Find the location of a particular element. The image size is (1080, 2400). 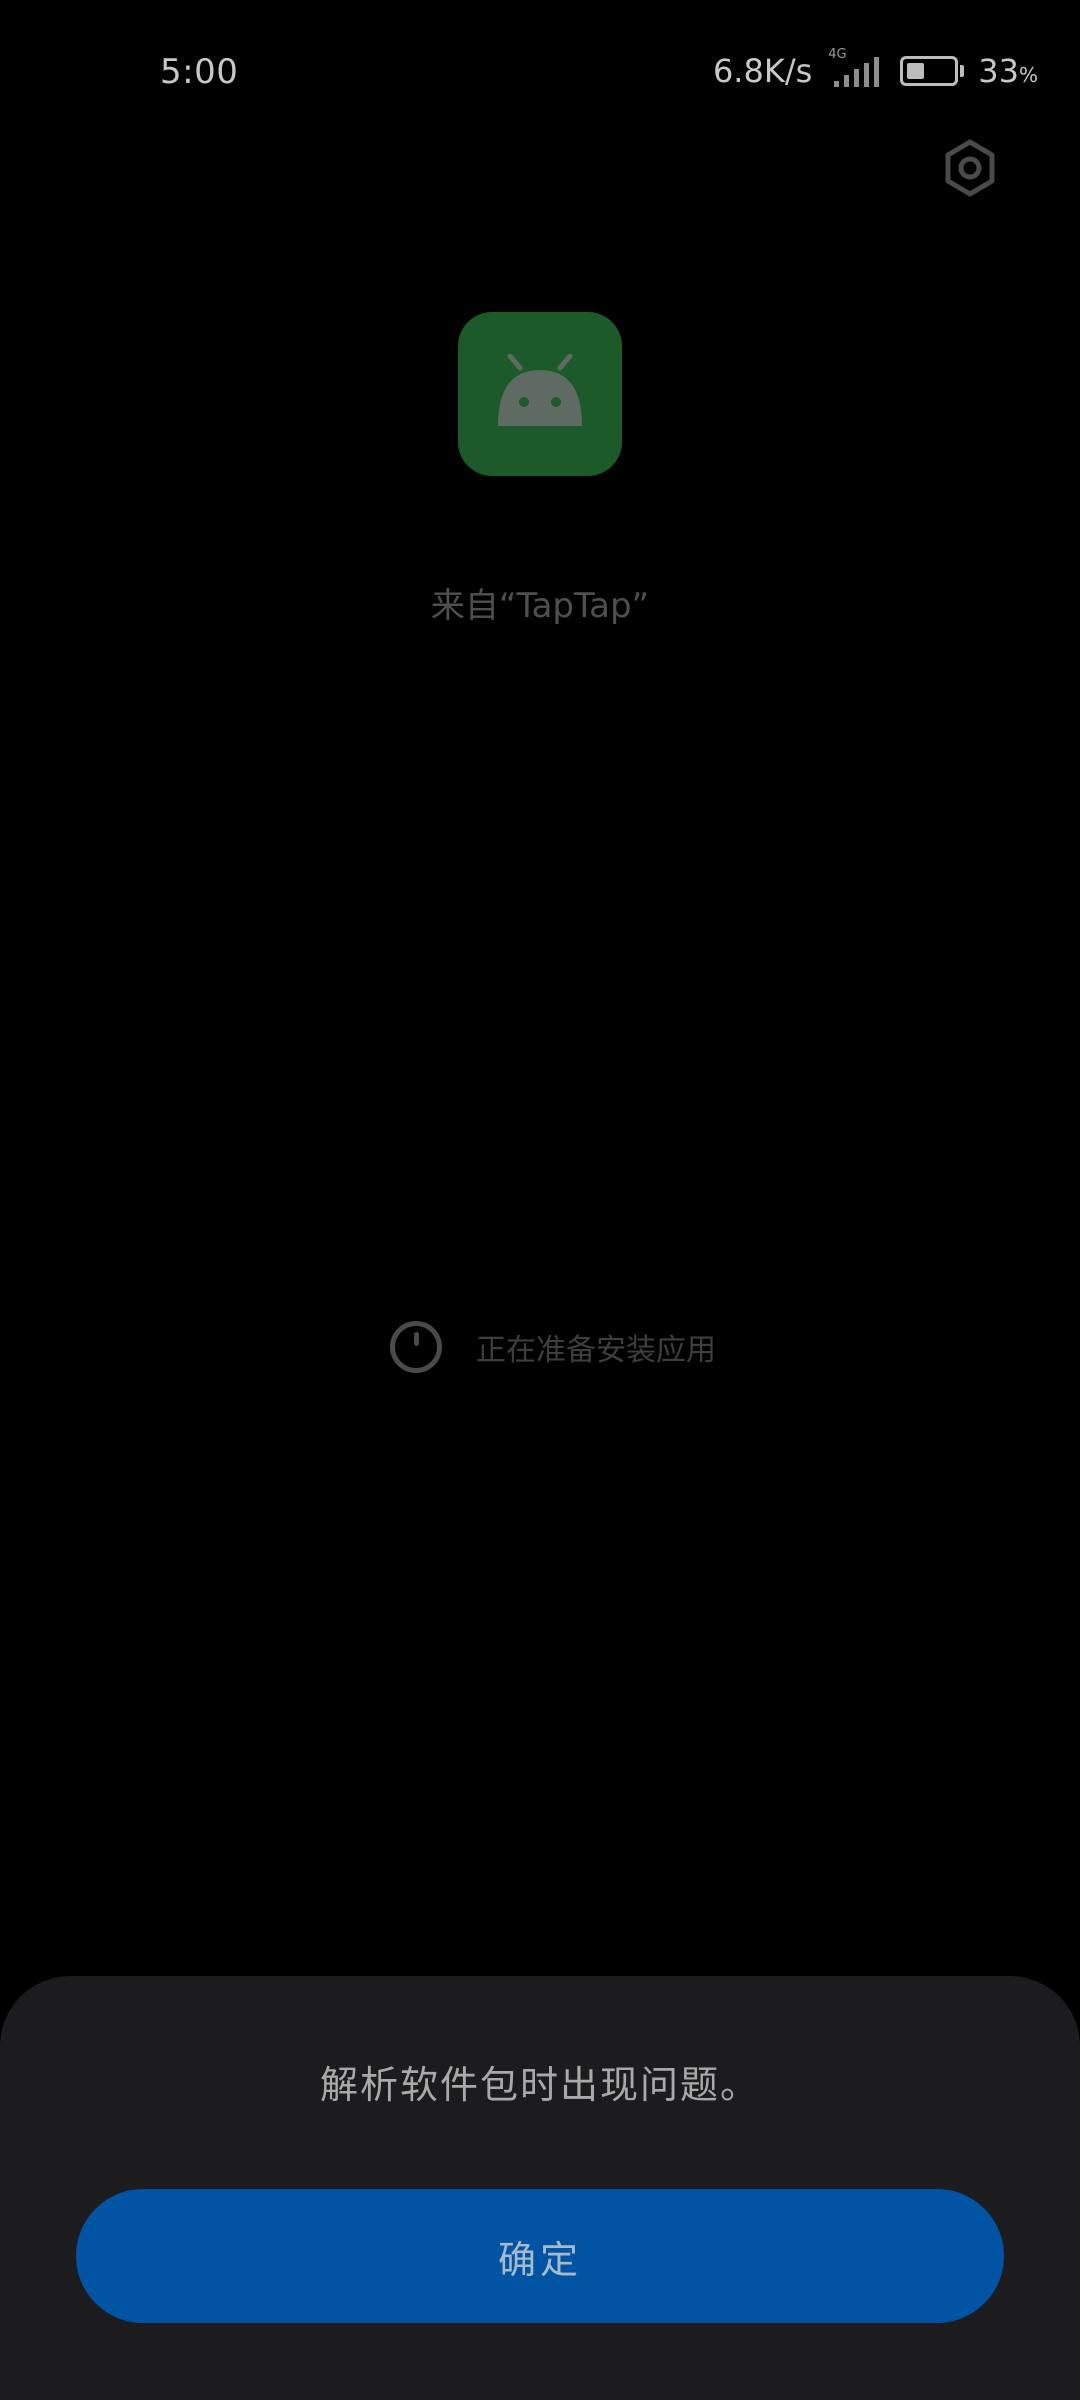

settings-button is located at coordinates (970, 168).